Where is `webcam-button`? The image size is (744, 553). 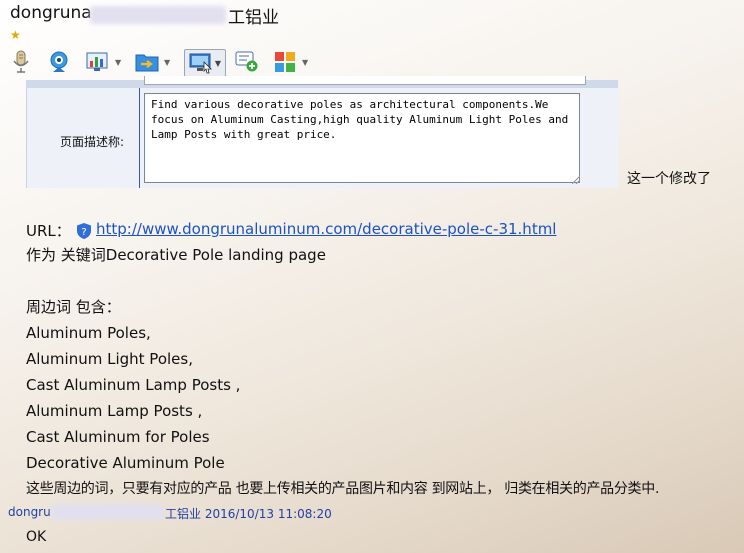
webcam-button is located at coordinates (59, 62).